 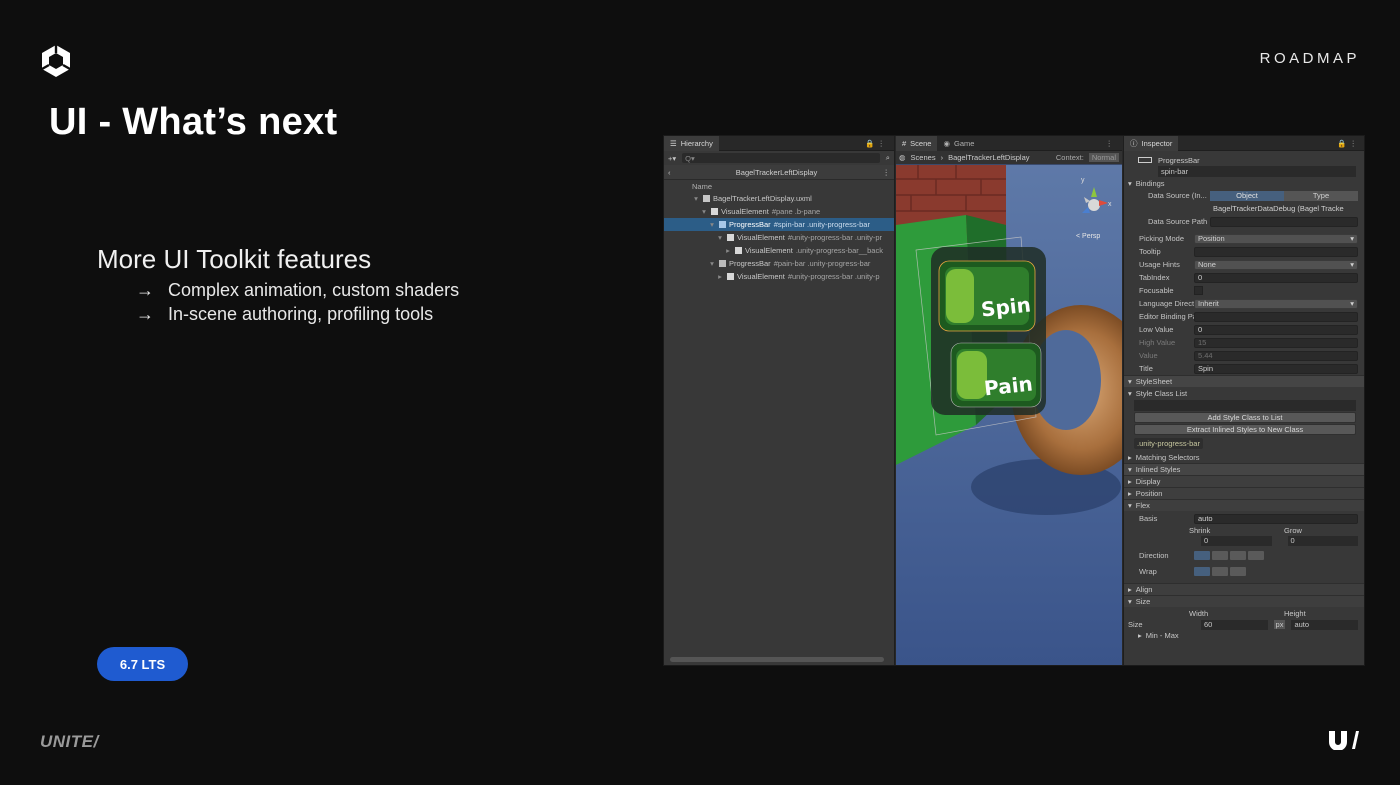 What do you see at coordinates (1168, 443) in the screenshot?
I see `style-class-chip: .unity-progress-bar` at bounding box center [1168, 443].